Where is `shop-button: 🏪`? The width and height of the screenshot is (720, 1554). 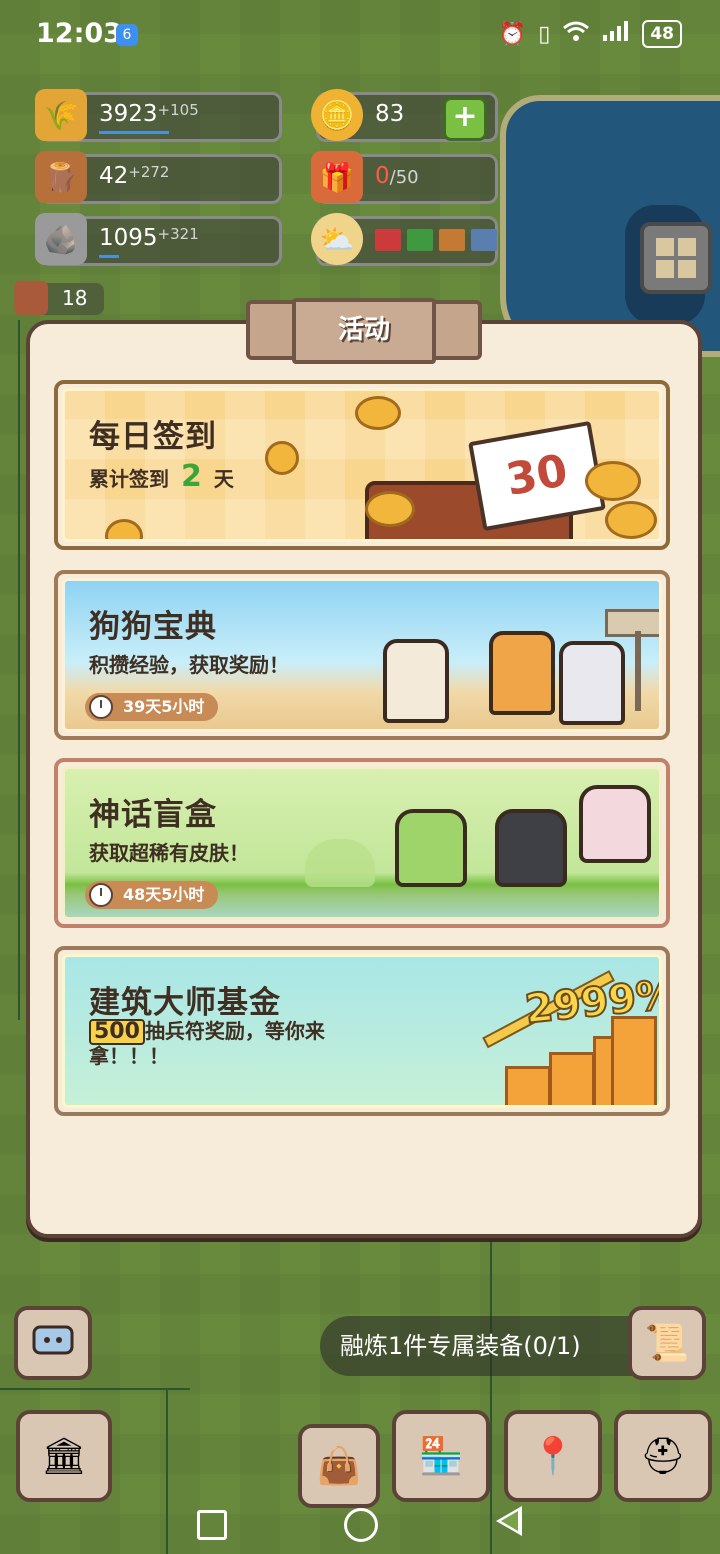
shop-button: 🏪 is located at coordinates (441, 1456).